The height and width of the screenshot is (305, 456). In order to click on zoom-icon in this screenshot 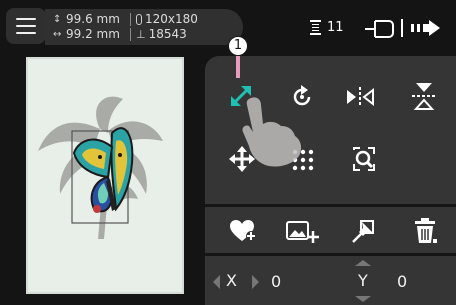, I will do `click(364, 159)`.